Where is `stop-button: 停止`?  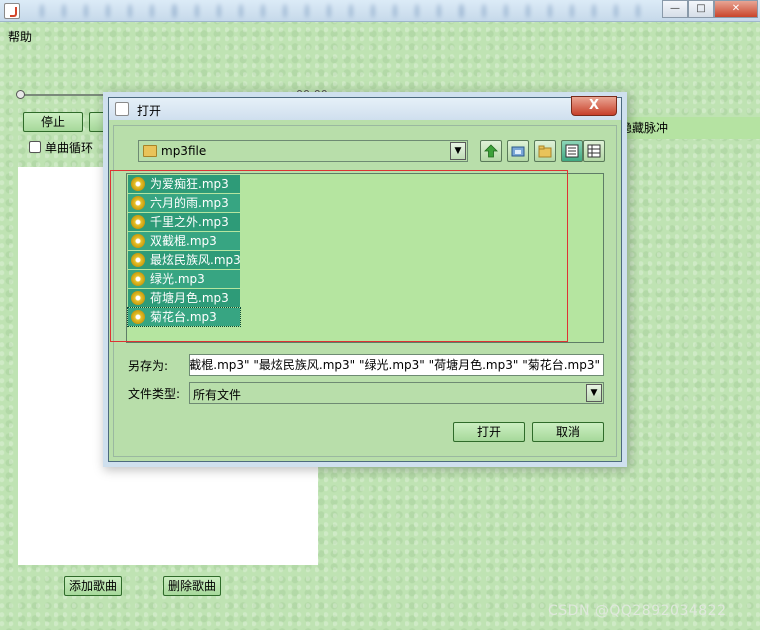 stop-button: 停止 is located at coordinates (53, 122).